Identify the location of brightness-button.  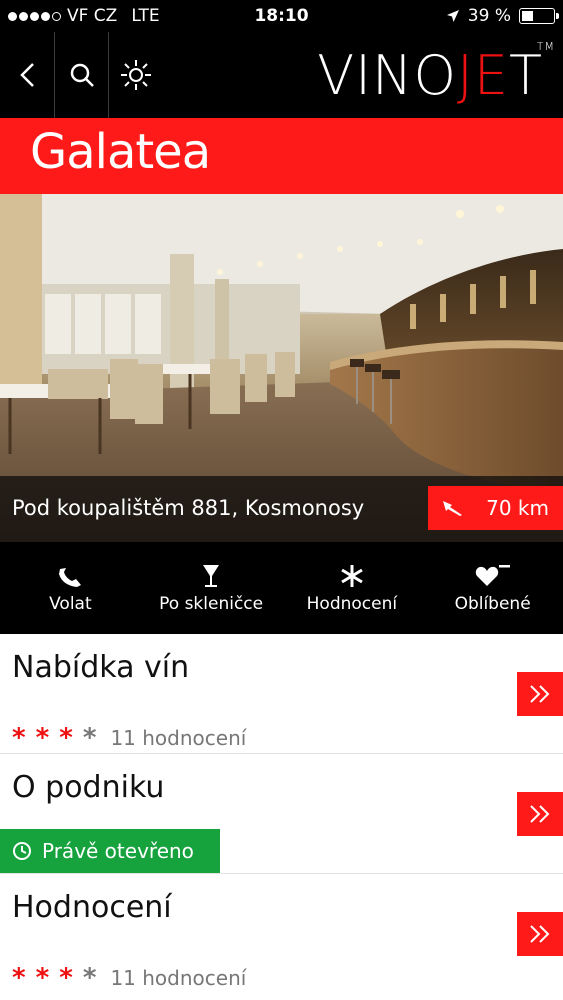
(136, 75).